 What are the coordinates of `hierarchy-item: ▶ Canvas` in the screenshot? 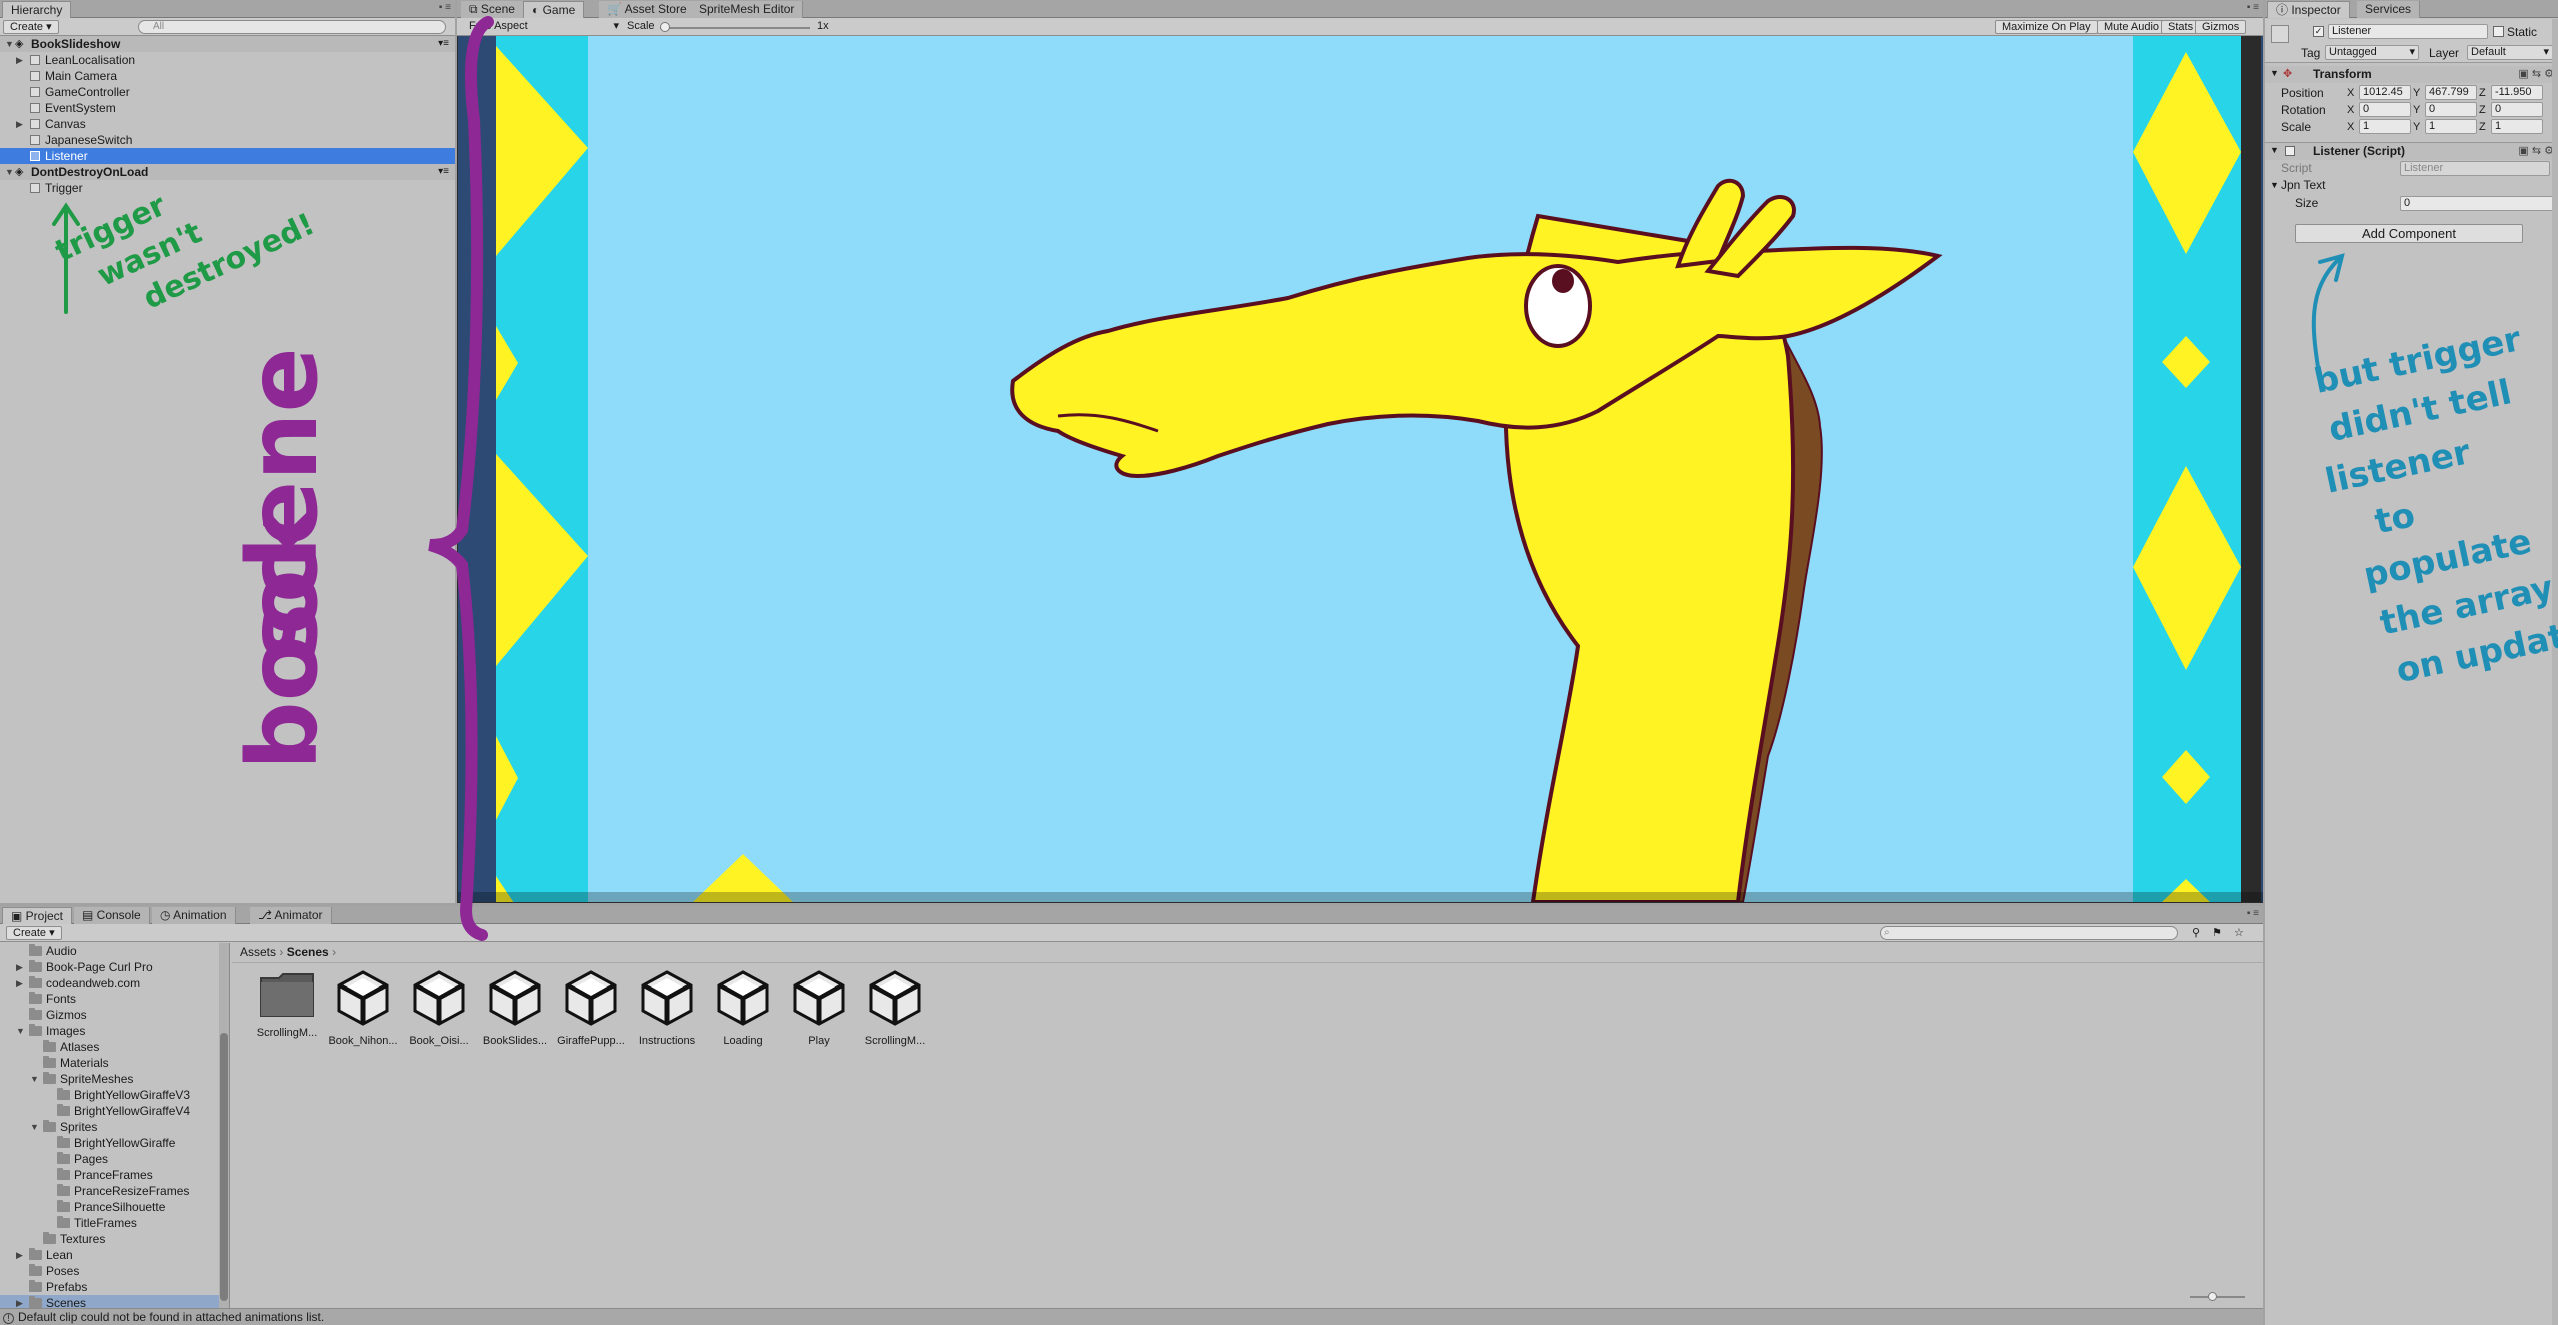 It's located at (227, 124).